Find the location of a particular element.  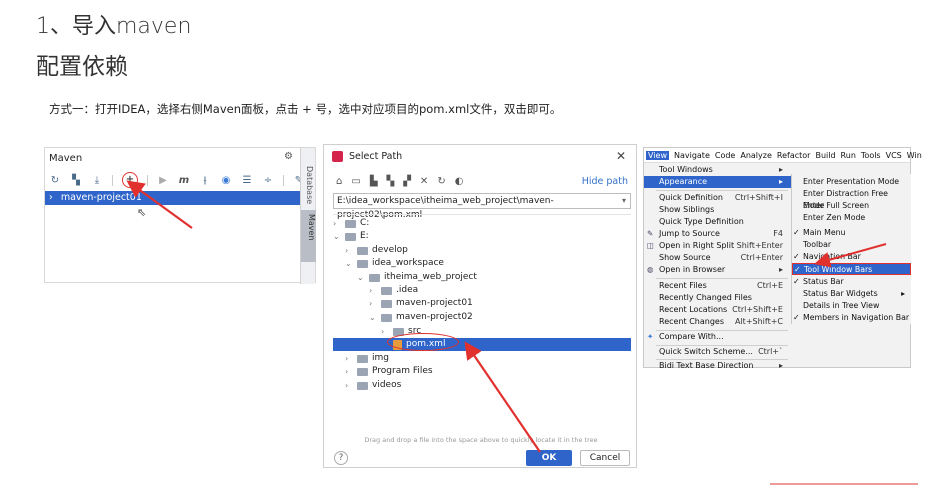

submenu-item-details-tree-view: Details in Tree View is located at coordinates (851, 306).